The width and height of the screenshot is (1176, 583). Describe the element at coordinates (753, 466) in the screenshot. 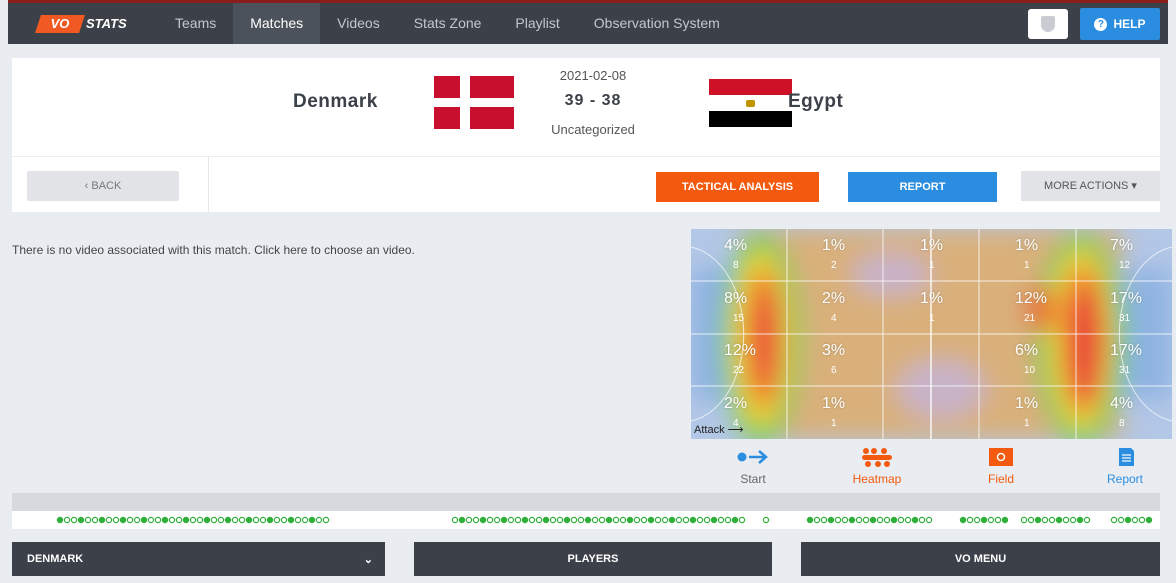

I see `start-tool: Start` at that location.